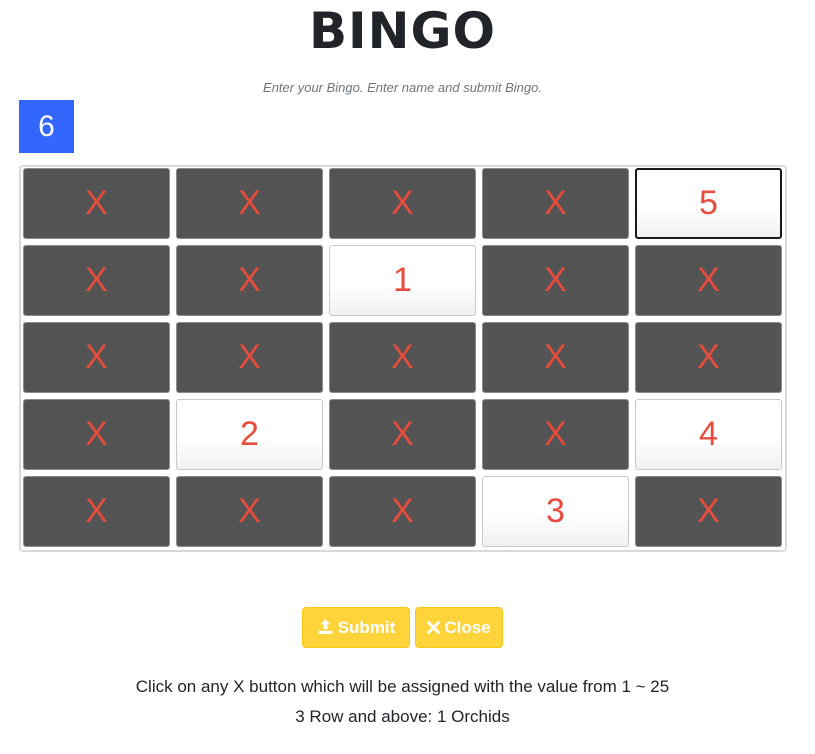 Image resolution: width=815 pixels, height=754 pixels. I want to click on submit-label: Submit, so click(366, 627).